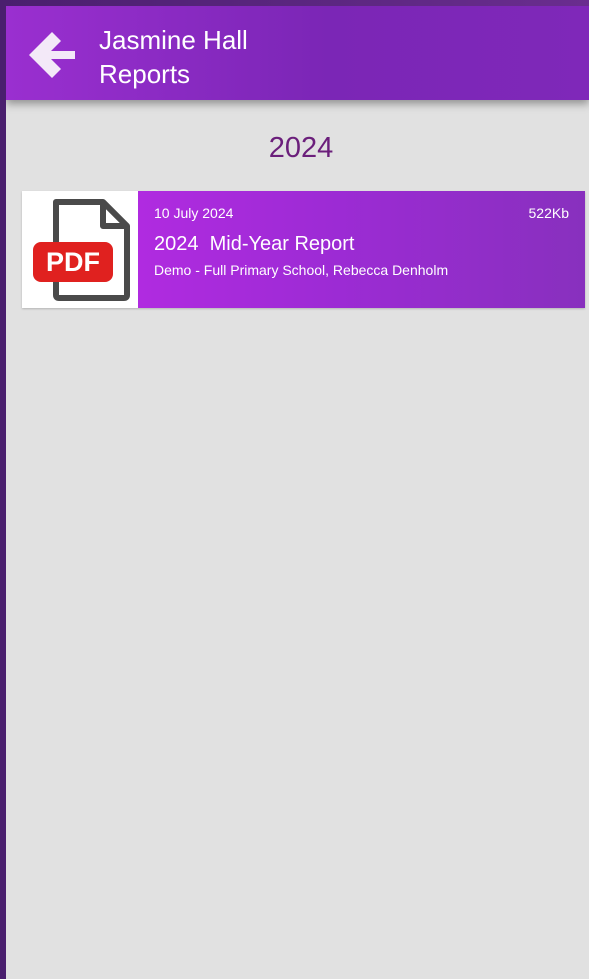 The image size is (589, 979). Describe the element at coordinates (194, 213) in the screenshot. I see `report-date: 10 July 2024` at that location.